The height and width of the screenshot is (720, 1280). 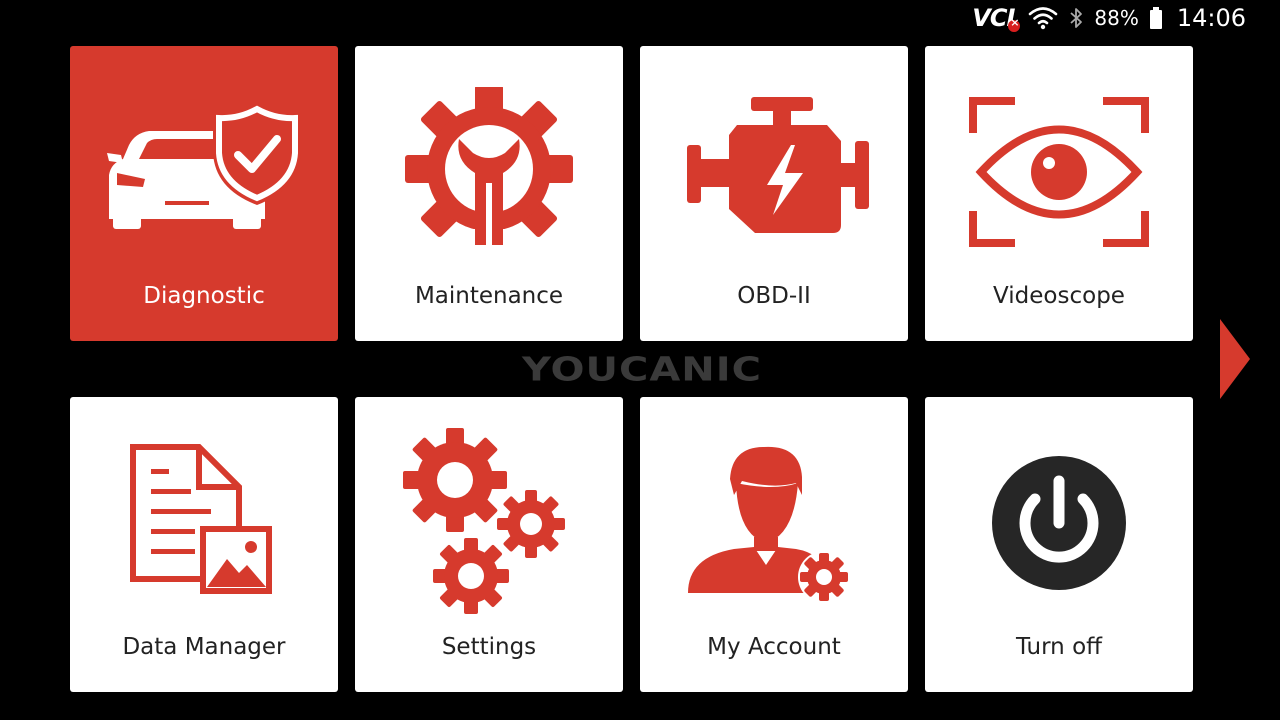 I want to click on tile-my-account: My Account, so click(x=774, y=544).